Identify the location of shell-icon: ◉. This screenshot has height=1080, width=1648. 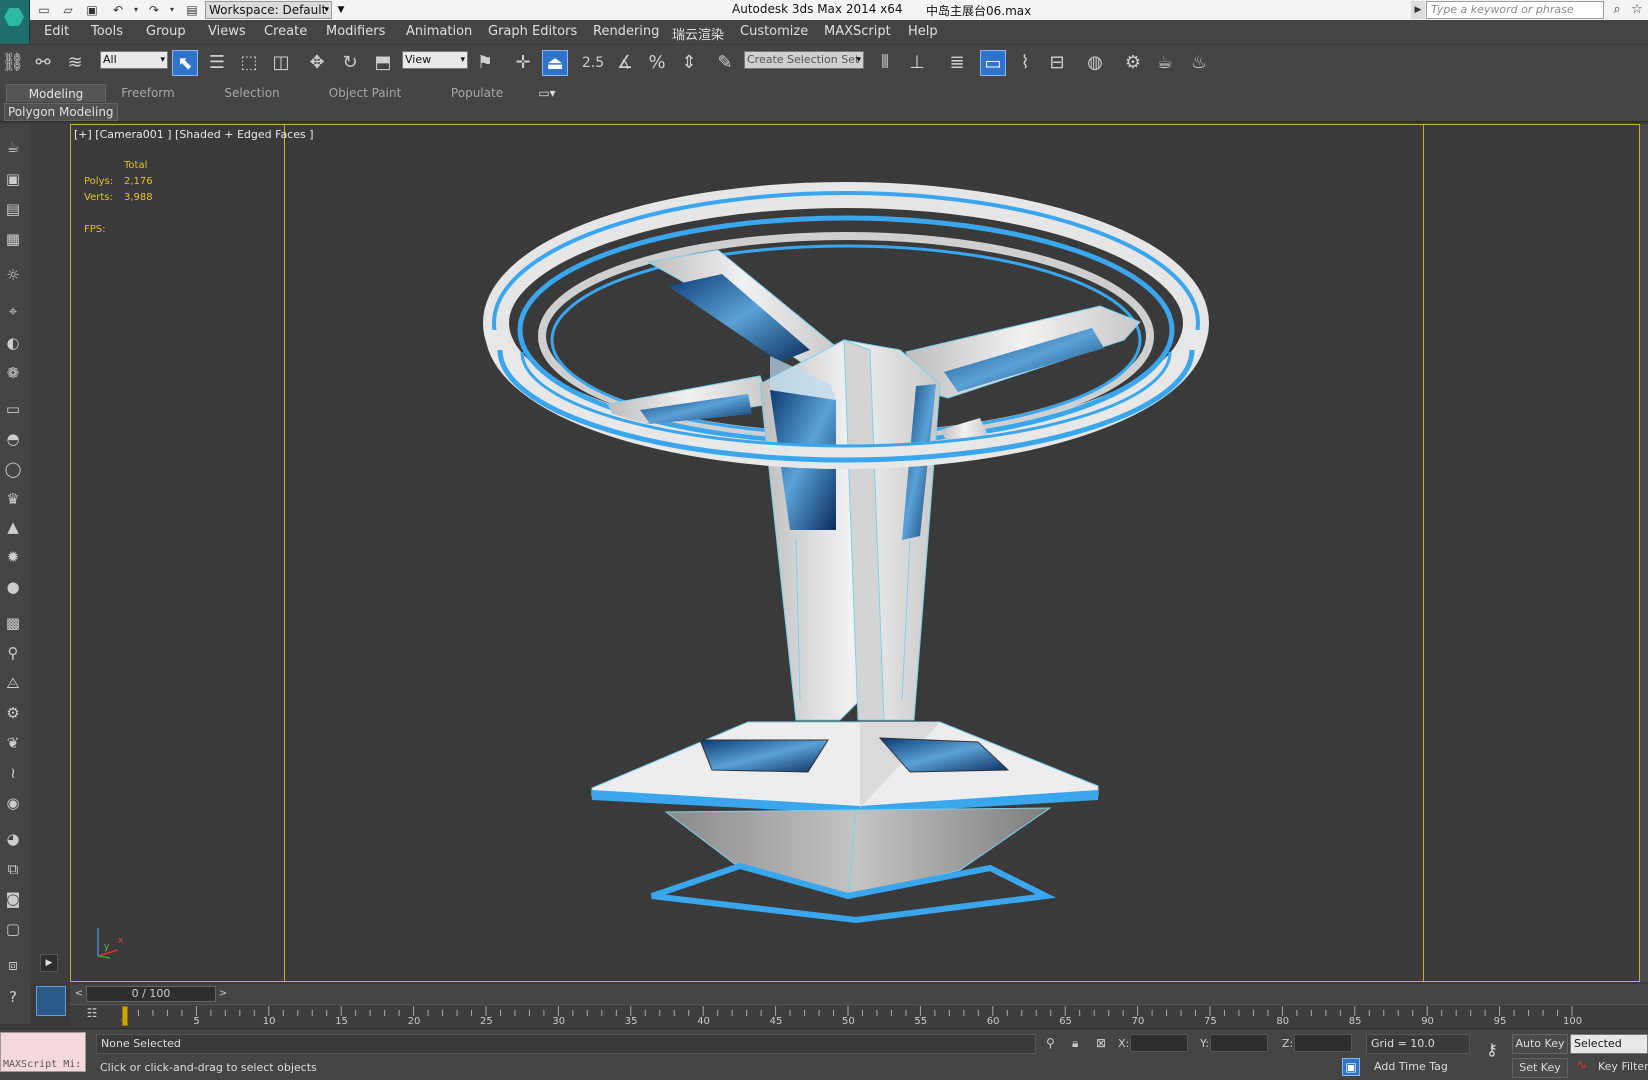
(13, 803).